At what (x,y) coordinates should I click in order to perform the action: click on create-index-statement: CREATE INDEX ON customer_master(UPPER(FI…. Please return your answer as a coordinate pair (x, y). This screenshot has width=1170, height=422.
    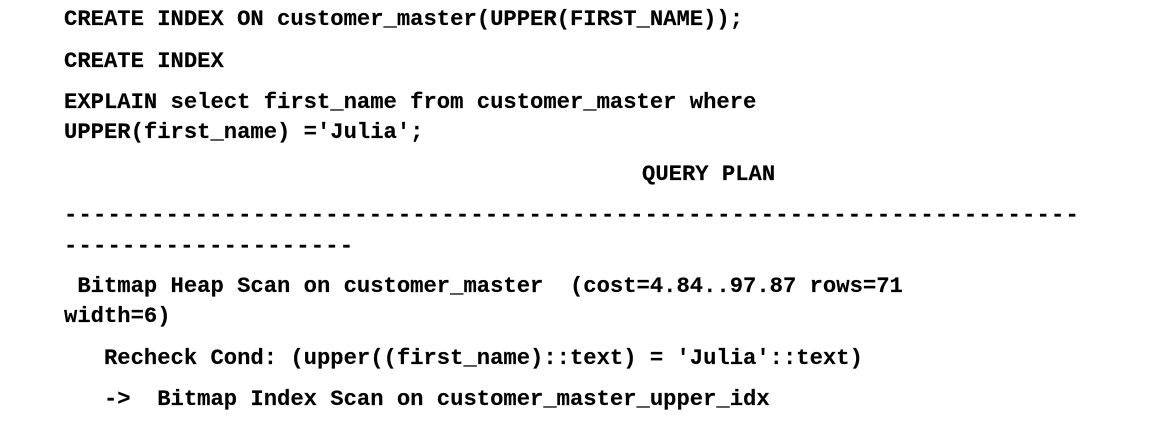
    Looking at the image, I should click on (404, 19).